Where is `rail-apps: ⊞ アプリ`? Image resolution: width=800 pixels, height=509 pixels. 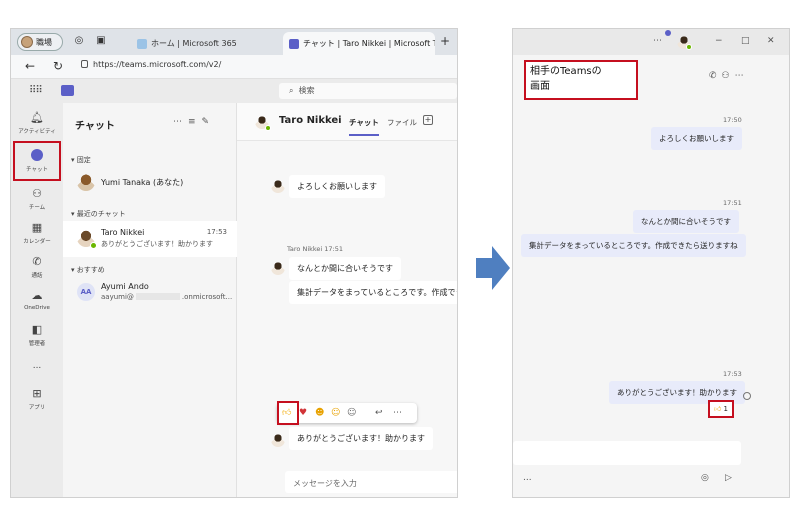
rail-apps: ⊞ アプリ is located at coordinates (37, 399).